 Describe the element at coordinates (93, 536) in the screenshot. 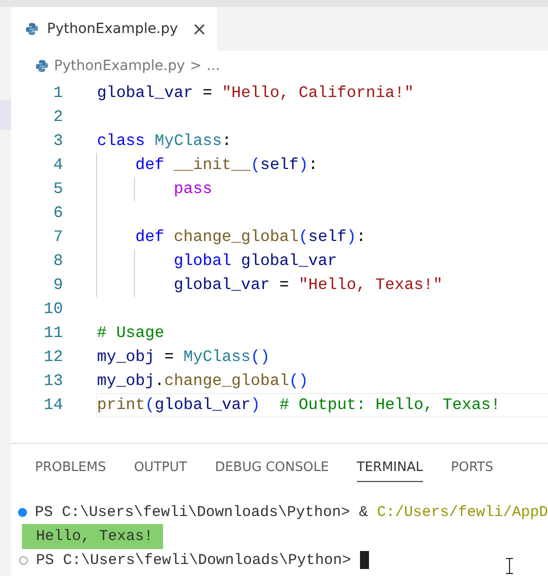

I see `highlighted-output: Hello, Texas!` at that location.